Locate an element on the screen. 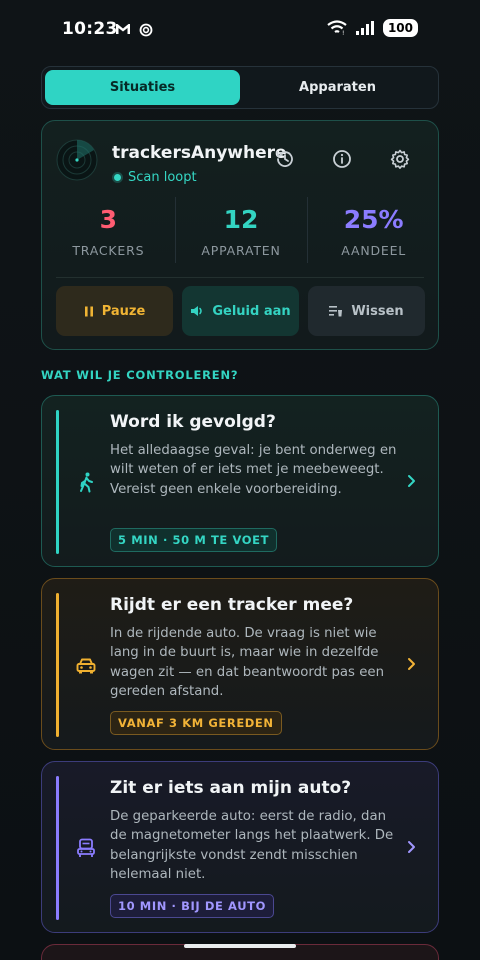 The width and height of the screenshot is (480, 960). stat-apparaten: 12 APPARATEN is located at coordinates (241, 232).